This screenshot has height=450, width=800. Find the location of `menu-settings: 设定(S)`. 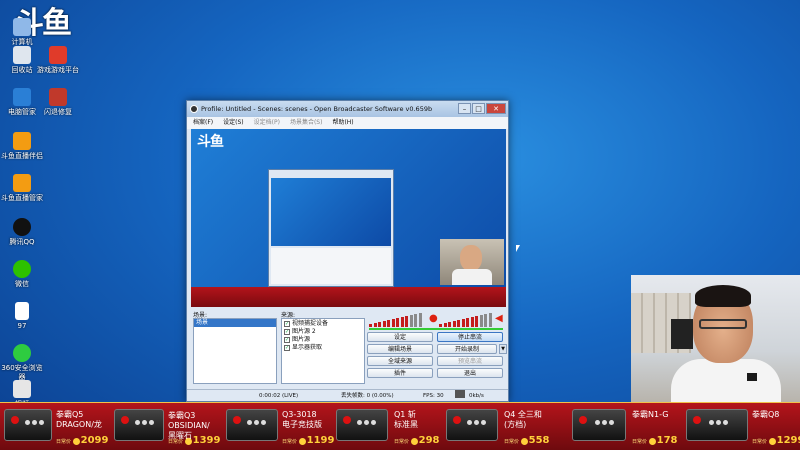

menu-settings: 设定(S) is located at coordinates (233, 123).